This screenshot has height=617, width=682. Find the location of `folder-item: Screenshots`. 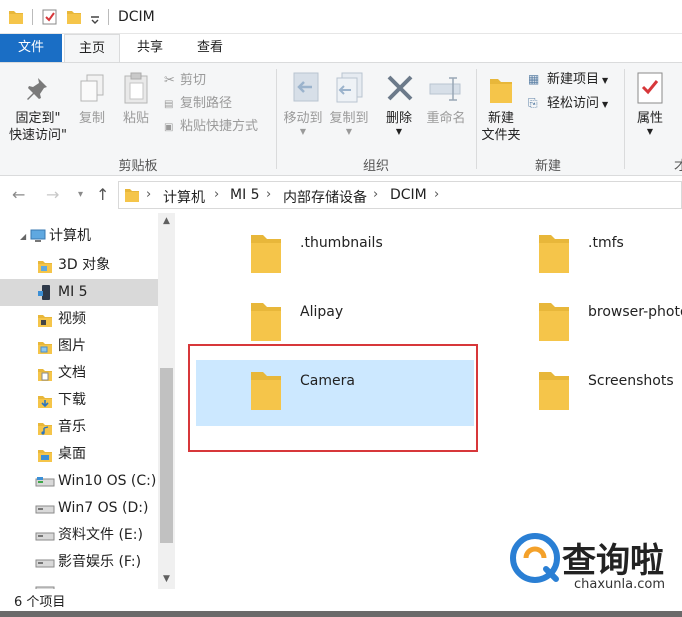

folder-item: Screenshots is located at coordinates (584, 393).